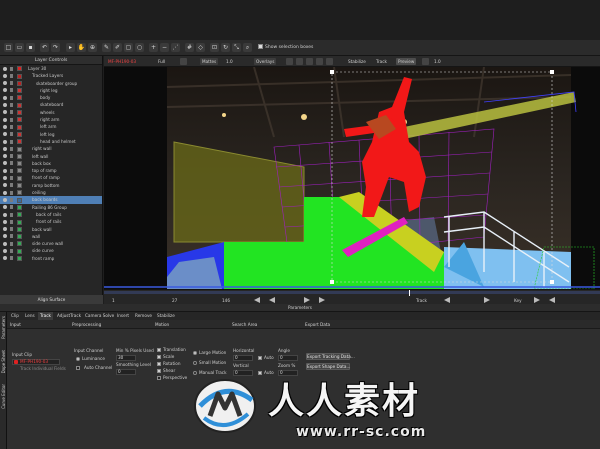 This screenshot has height=449, width=600. What do you see at coordinates (209, 61) in the screenshot?
I see `mattes-button: Mattes` at bounding box center [209, 61].